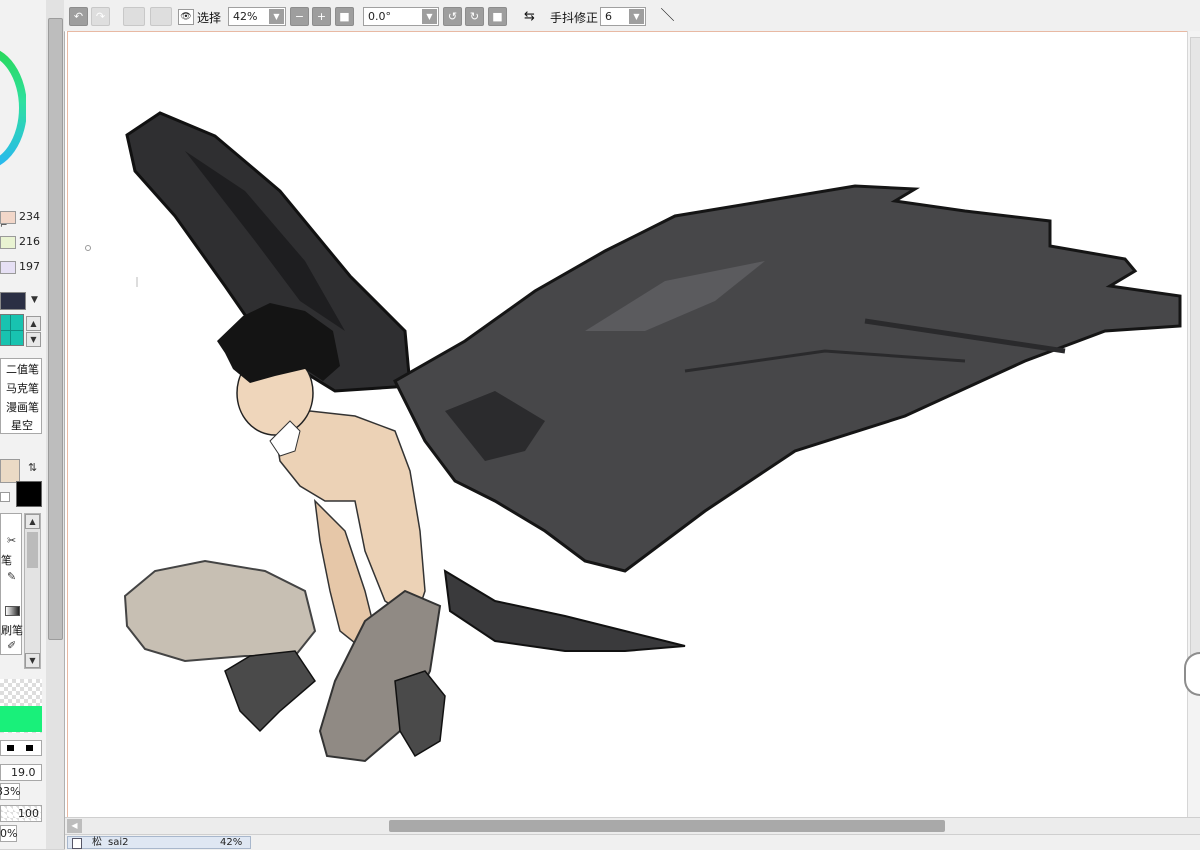  Describe the element at coordinates (1195, 358) in the screenshot. I see `vertical-scroll-thumb` at that location.